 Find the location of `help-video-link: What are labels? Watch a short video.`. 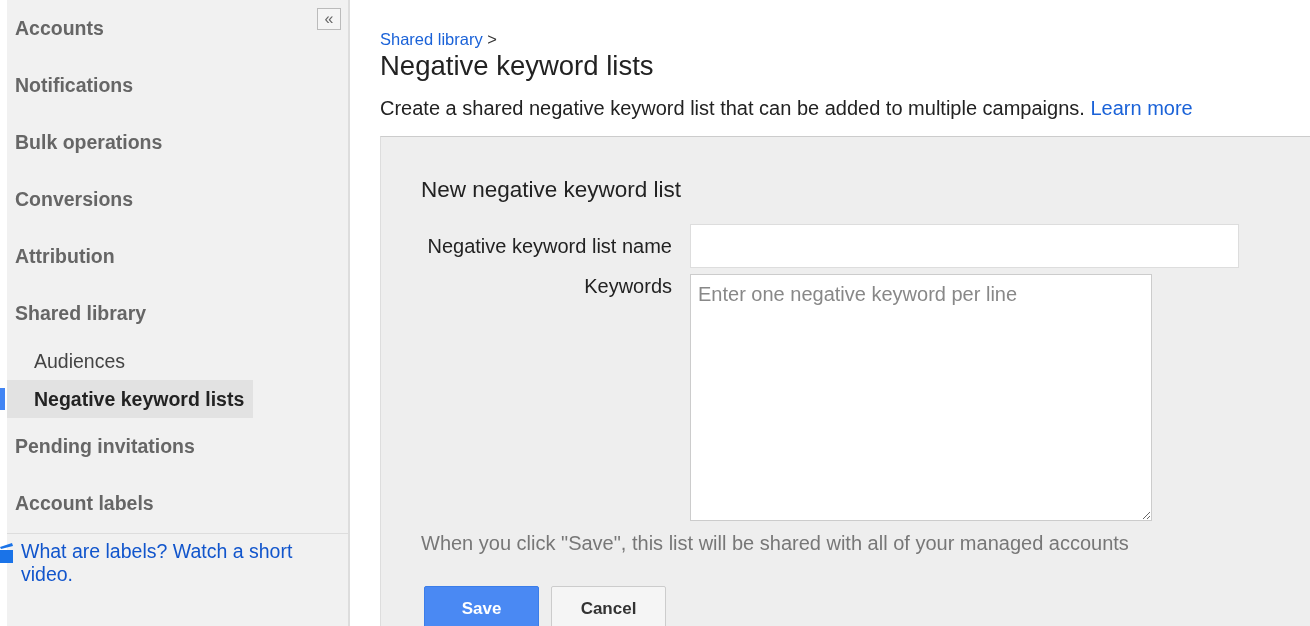

help-video-link: What are labels? Watch a short video. is located at coordinates (163, 563).